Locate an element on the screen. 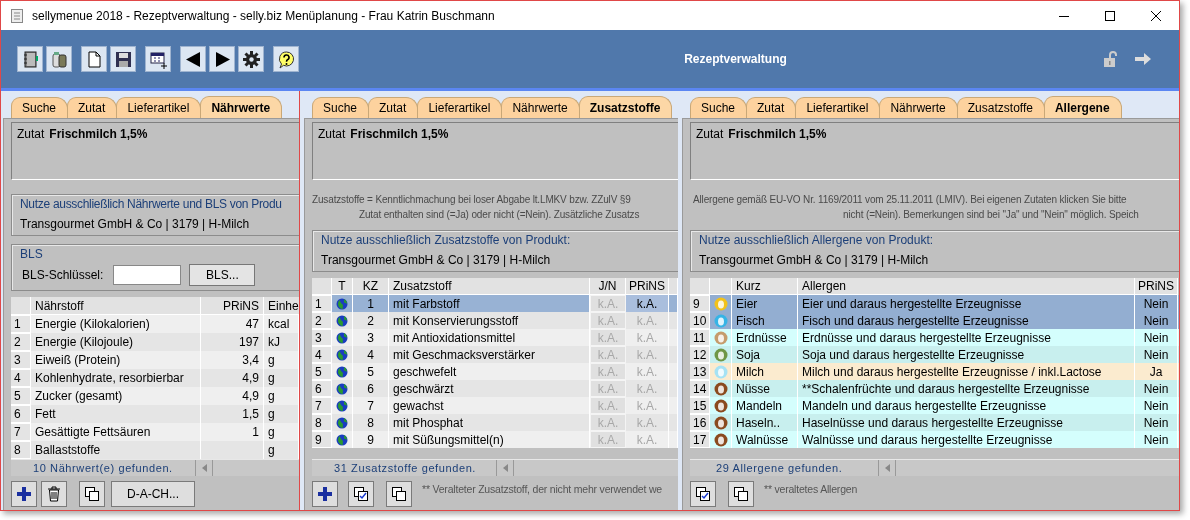 This screenshot has width=1190, height=520. table-row: 3 Eiweiß (Protein) 3,4 g is located at coordinates (155, 360).